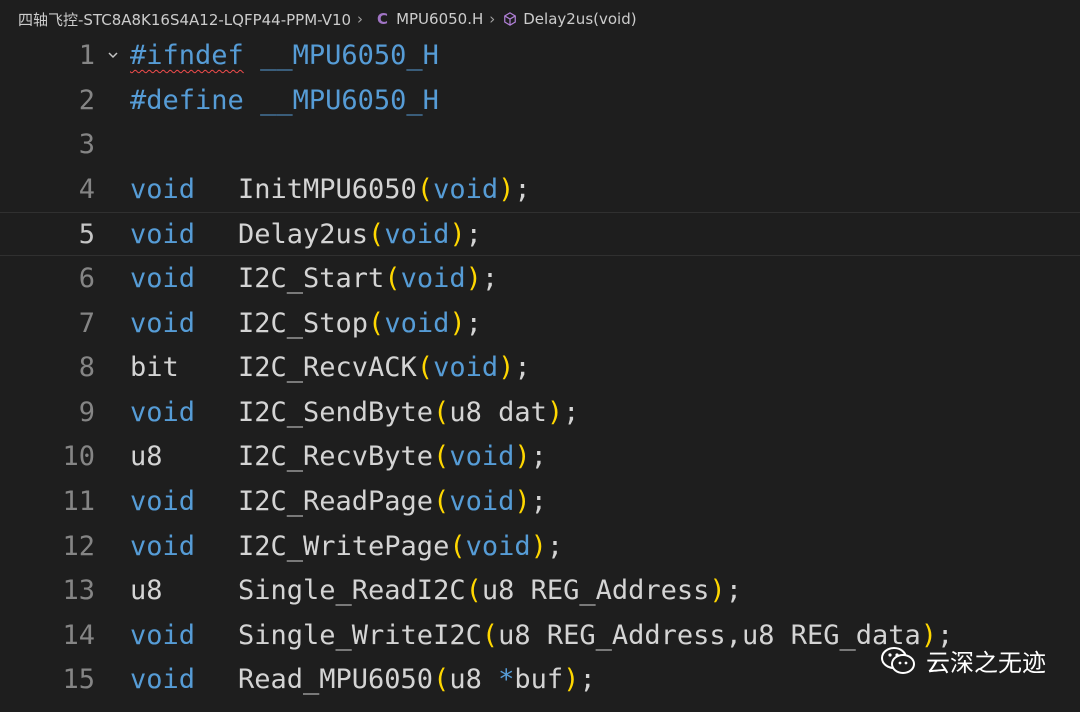 This screenshot has height=712, width=1080. What do you see at coordinates (709, 635) in the screenshot?
I see `function-args: u8 REG_Address,u8 REG_data` at bounding box center [709, 635].